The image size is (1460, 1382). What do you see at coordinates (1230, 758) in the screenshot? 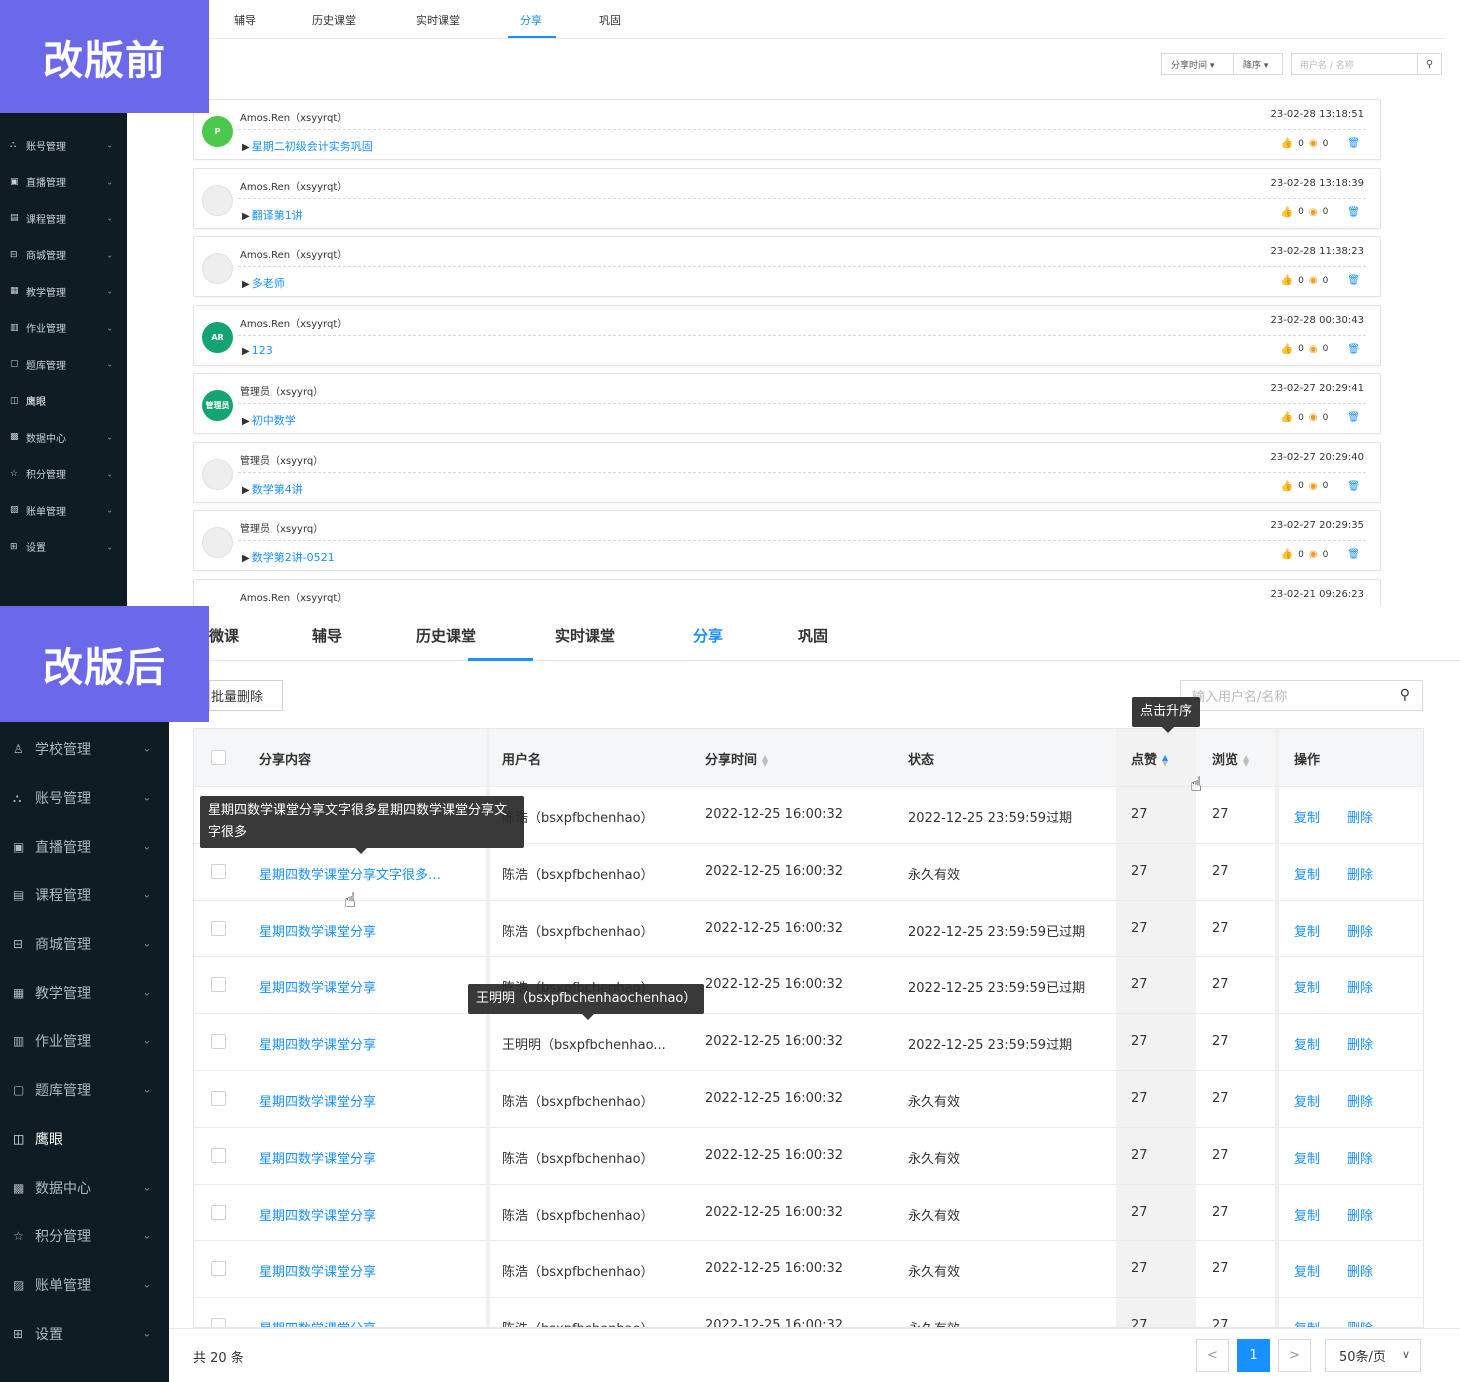
I see `col-header-views: 浏览 ▲ ▼` at bounding box center [1230, 758].